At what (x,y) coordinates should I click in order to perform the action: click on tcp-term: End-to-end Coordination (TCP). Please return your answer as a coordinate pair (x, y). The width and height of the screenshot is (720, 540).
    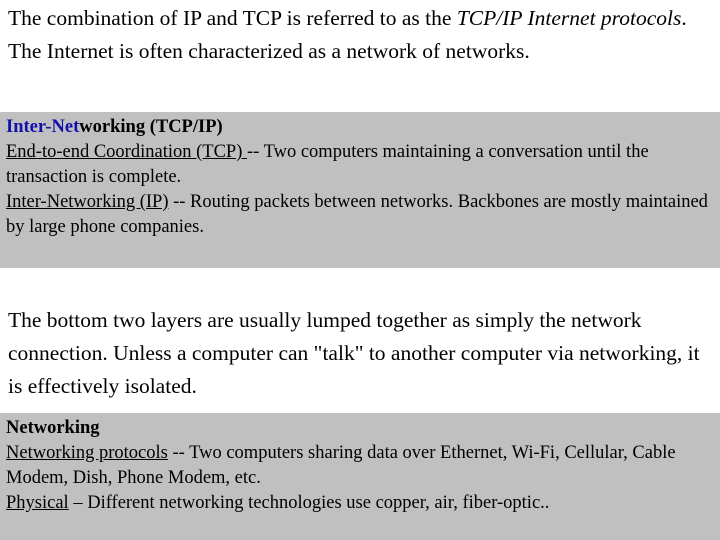
    Looking at the image, I should click on (126, 152).